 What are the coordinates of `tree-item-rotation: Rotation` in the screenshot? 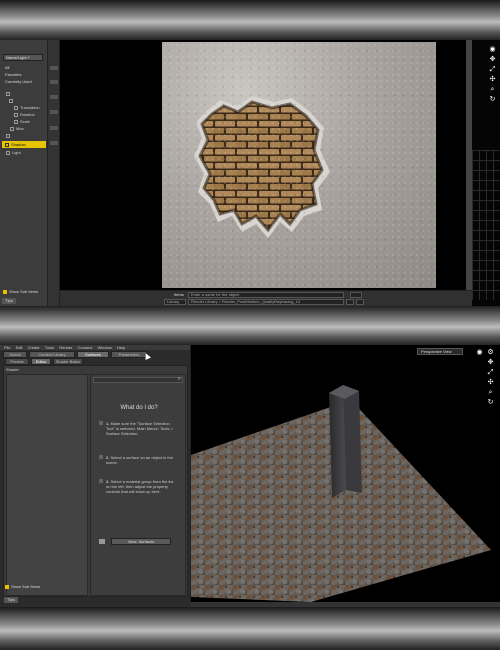 It's located at (24, 114).